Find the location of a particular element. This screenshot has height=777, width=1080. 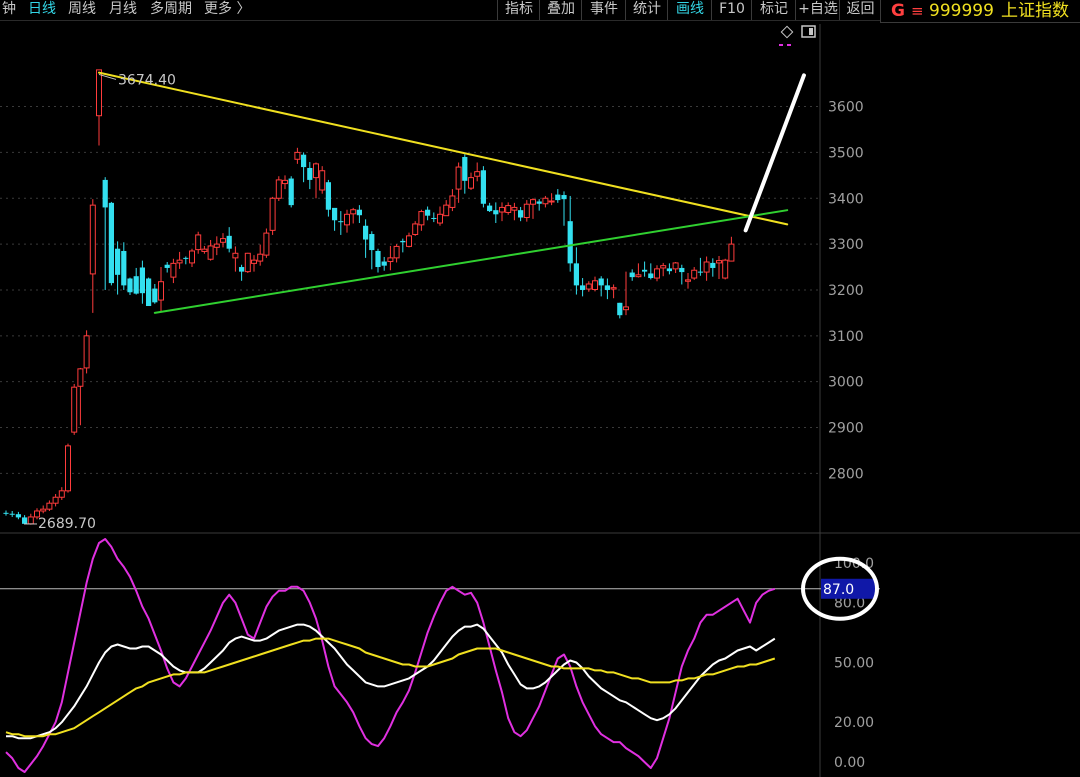

panel-toggle-icon-fill is located at coordinates (811, 31).